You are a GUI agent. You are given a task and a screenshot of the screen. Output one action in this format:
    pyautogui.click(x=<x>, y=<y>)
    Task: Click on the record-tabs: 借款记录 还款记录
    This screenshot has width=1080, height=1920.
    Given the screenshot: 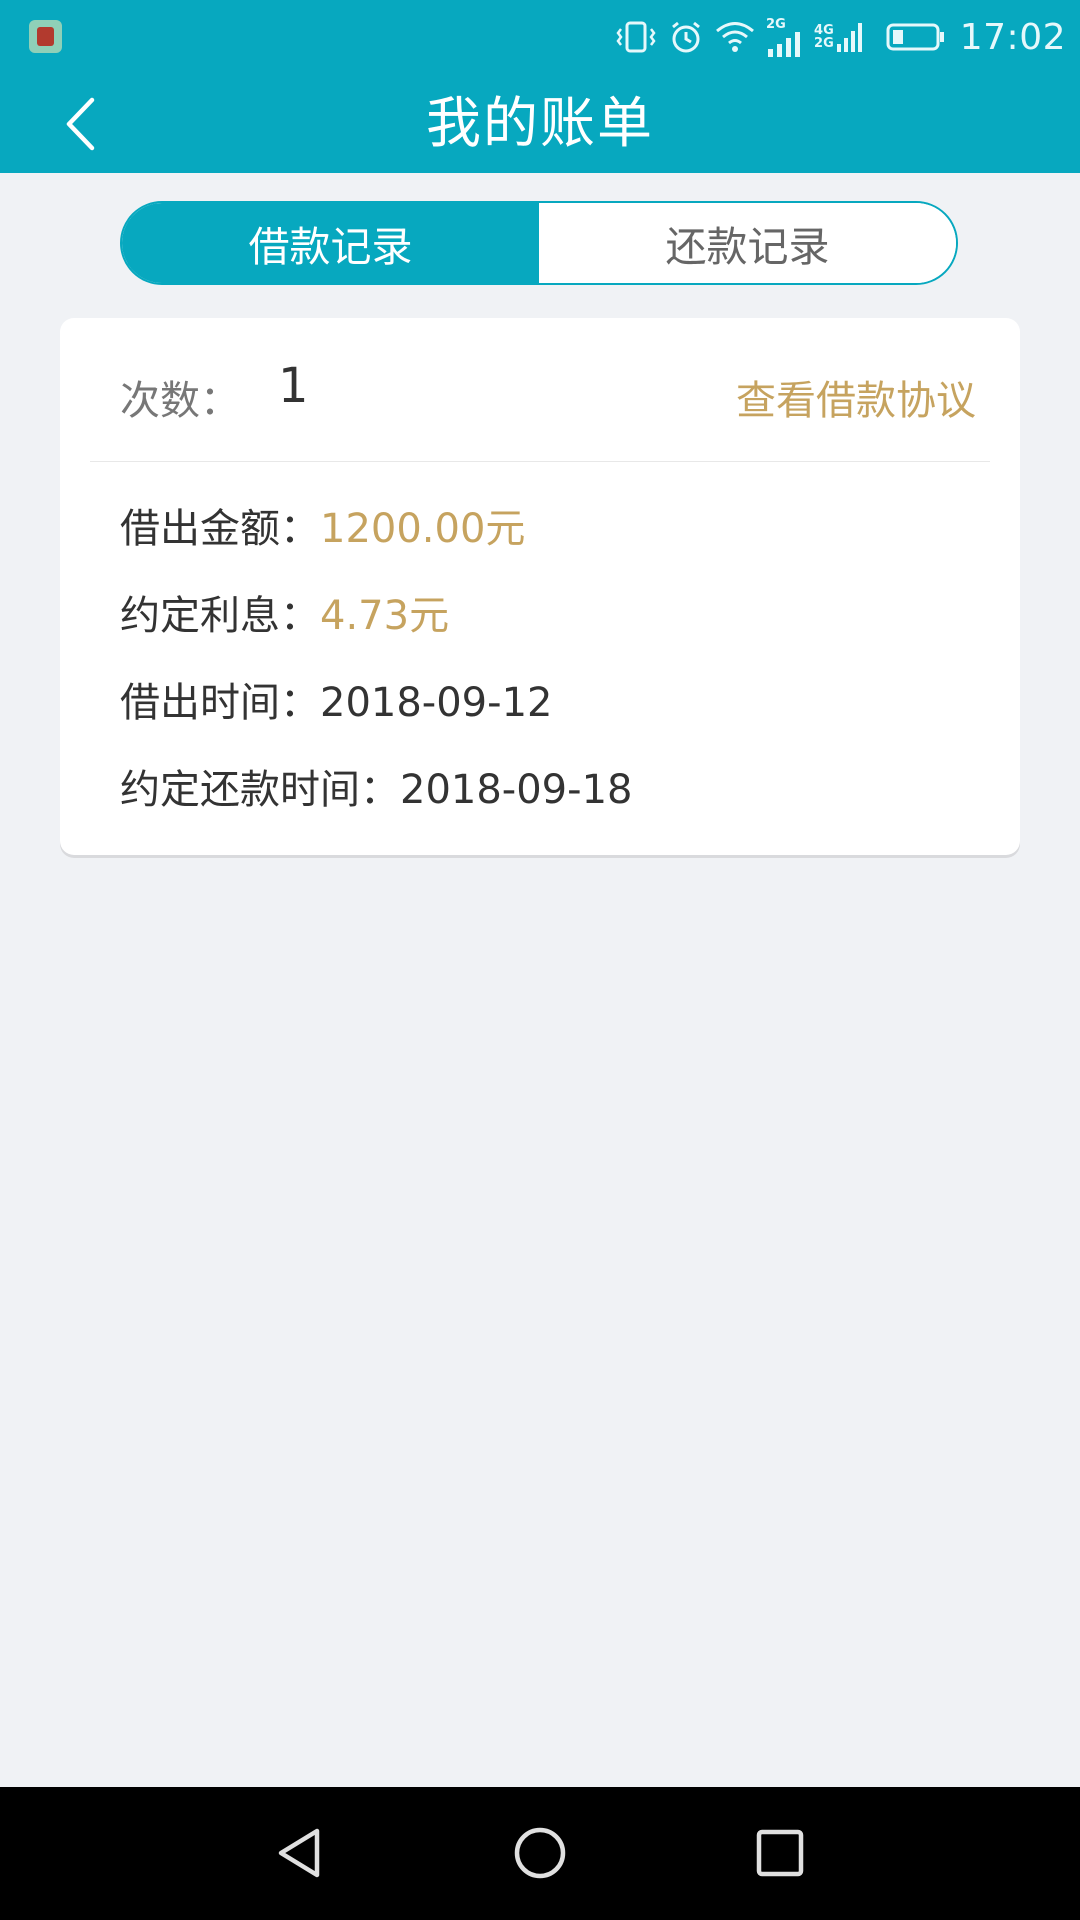 What is the action you would take?
    pyautogui.click(x=539, y=243)
    